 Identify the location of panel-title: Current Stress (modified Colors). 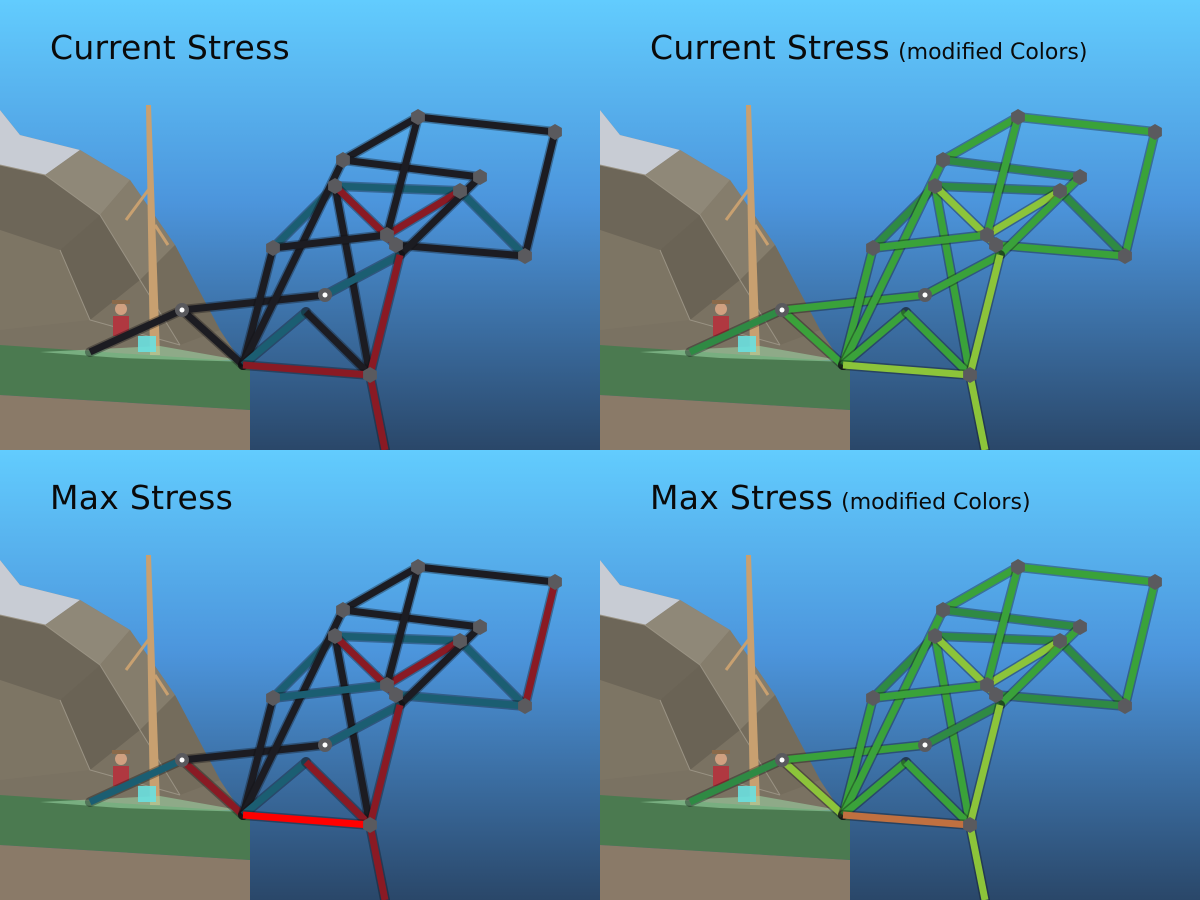
(868, 47).